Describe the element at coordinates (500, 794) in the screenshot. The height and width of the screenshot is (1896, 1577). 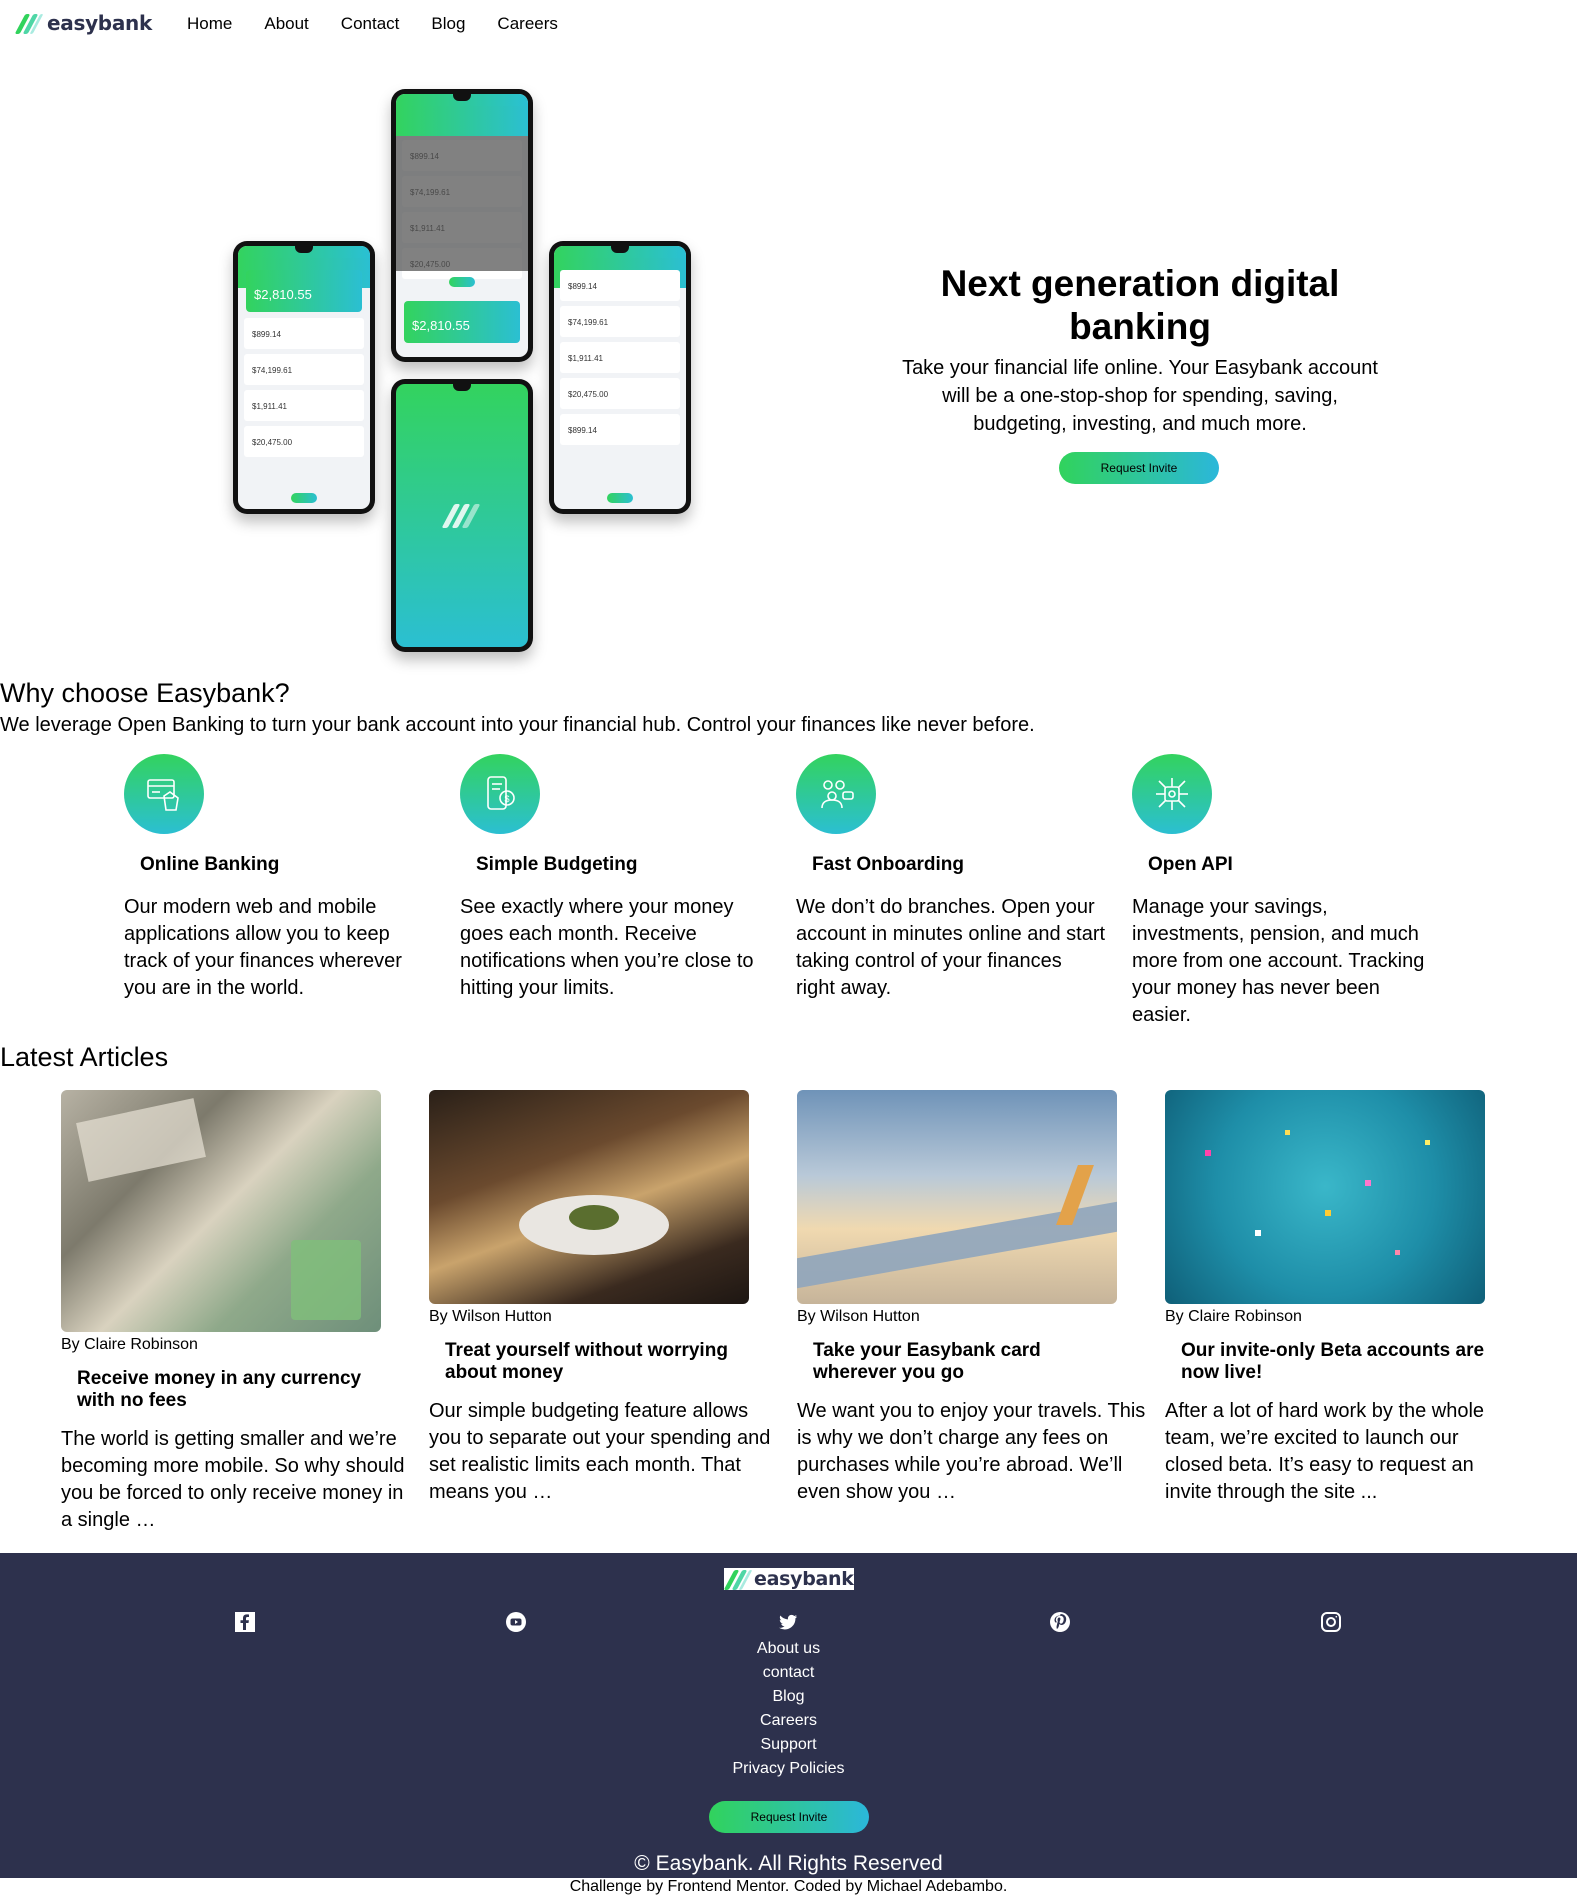
I see `budgeting-icon: $` at that location.